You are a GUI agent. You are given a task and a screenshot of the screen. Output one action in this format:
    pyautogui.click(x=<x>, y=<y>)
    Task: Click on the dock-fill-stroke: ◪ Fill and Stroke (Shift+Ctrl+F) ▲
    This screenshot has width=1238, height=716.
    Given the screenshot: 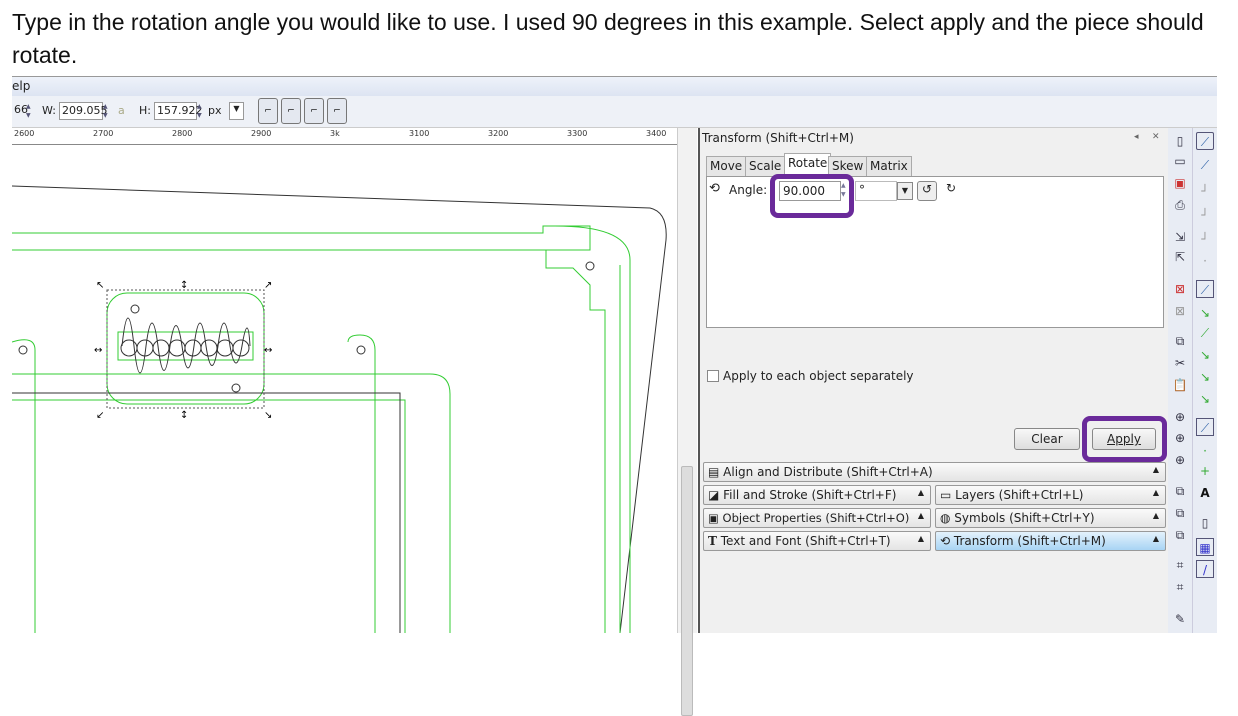 What is the action you would take?
    pyautogui.click(x=817, y=495)
    